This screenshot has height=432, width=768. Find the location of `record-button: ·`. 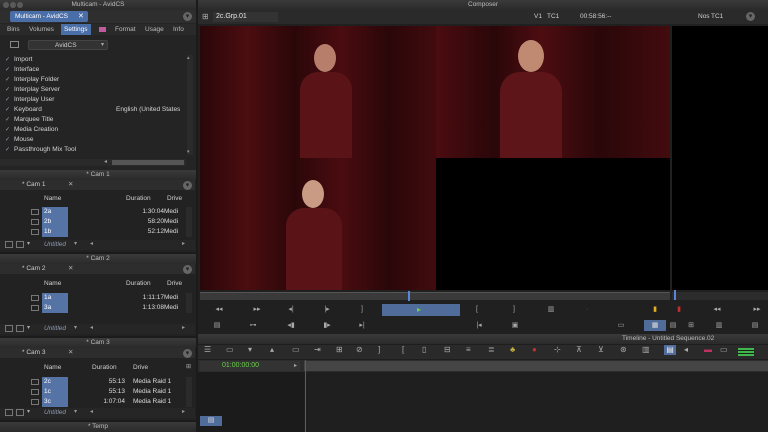

record-button: · is located at coordinates (587, 309).